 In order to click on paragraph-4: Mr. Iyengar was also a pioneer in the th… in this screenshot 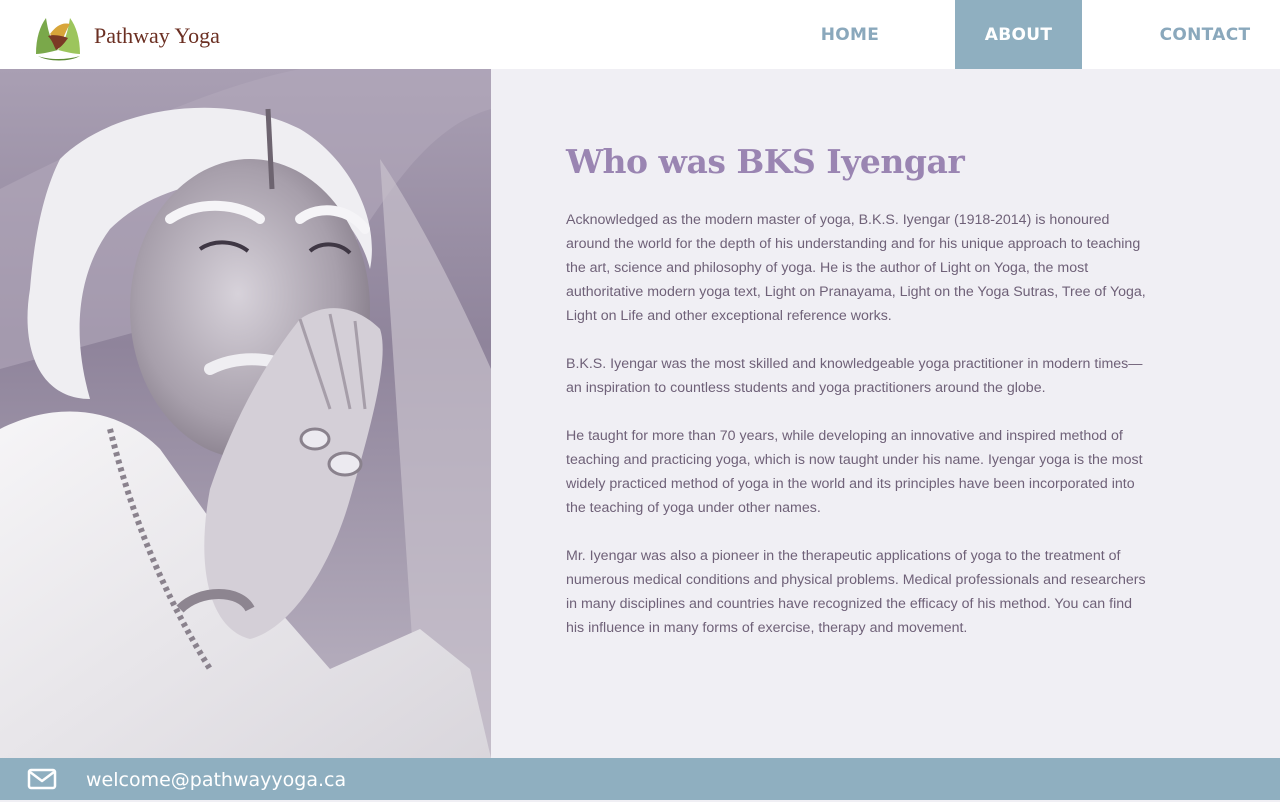, I will do `click(856, 592)`.